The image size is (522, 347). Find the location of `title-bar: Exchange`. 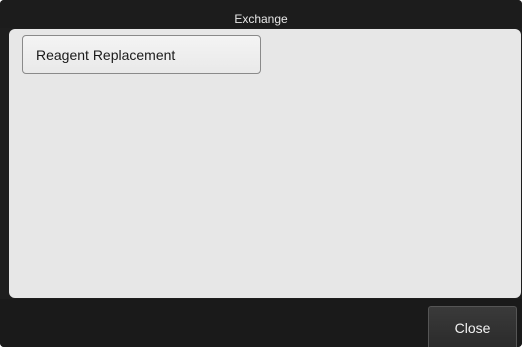

title-bar: Exchange is located at coordinates (261, 14).